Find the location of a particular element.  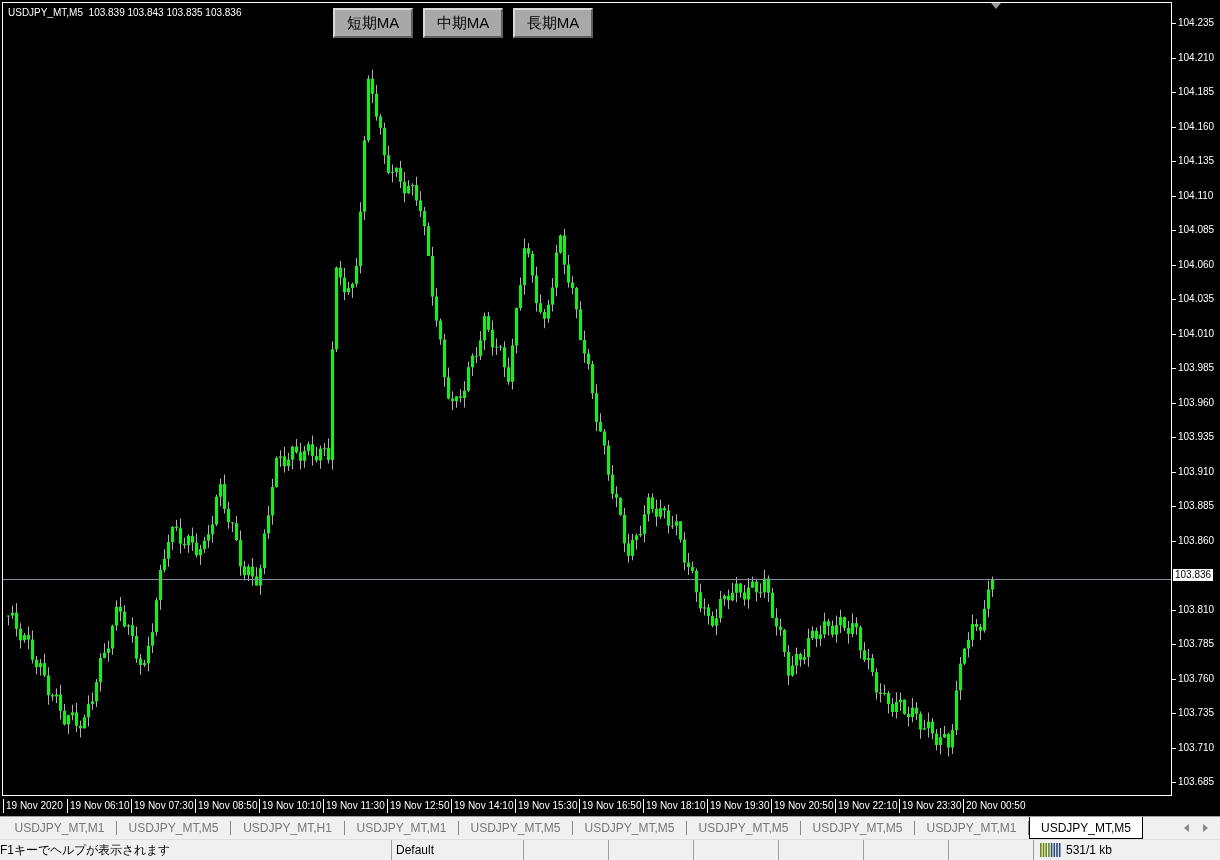

connection-bars-icon is located at coordinates (1051, 850).